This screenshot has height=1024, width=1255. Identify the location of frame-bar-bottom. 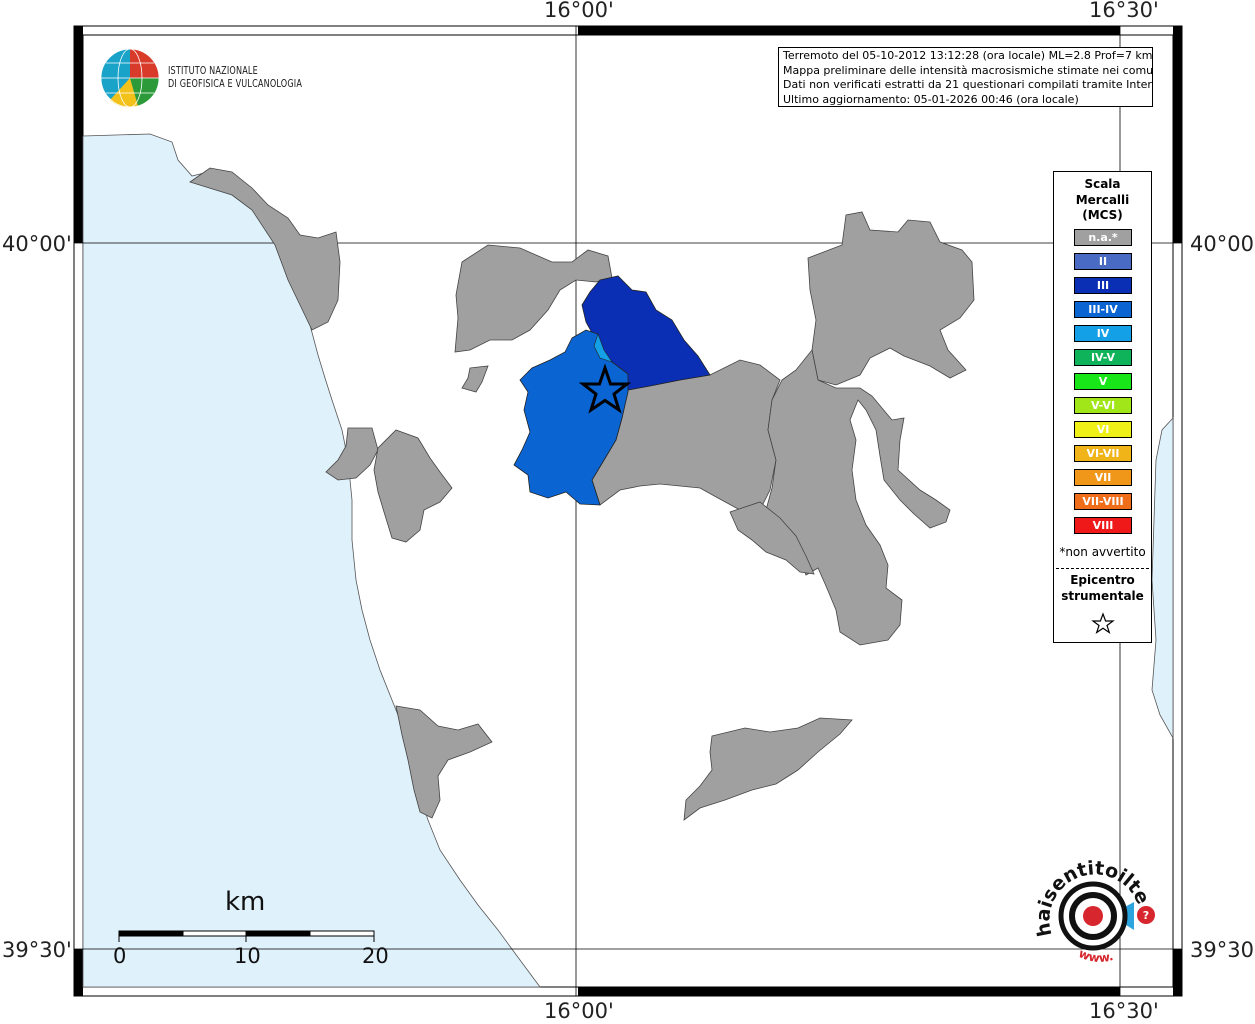
(849, 991).